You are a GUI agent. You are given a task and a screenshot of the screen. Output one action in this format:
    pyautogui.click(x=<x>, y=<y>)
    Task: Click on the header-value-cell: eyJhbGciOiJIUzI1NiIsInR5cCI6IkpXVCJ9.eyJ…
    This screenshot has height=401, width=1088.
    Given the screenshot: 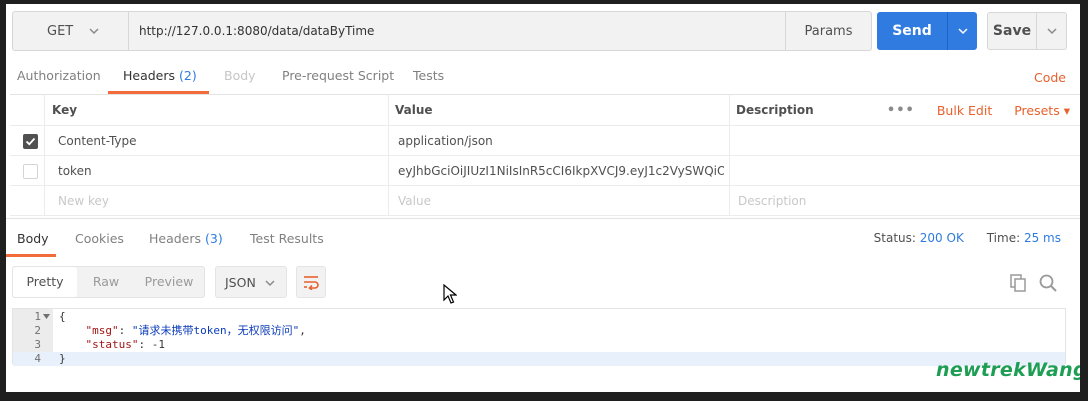 What is the action you would take?
    pyautogui.click(x=561, y=170)
    